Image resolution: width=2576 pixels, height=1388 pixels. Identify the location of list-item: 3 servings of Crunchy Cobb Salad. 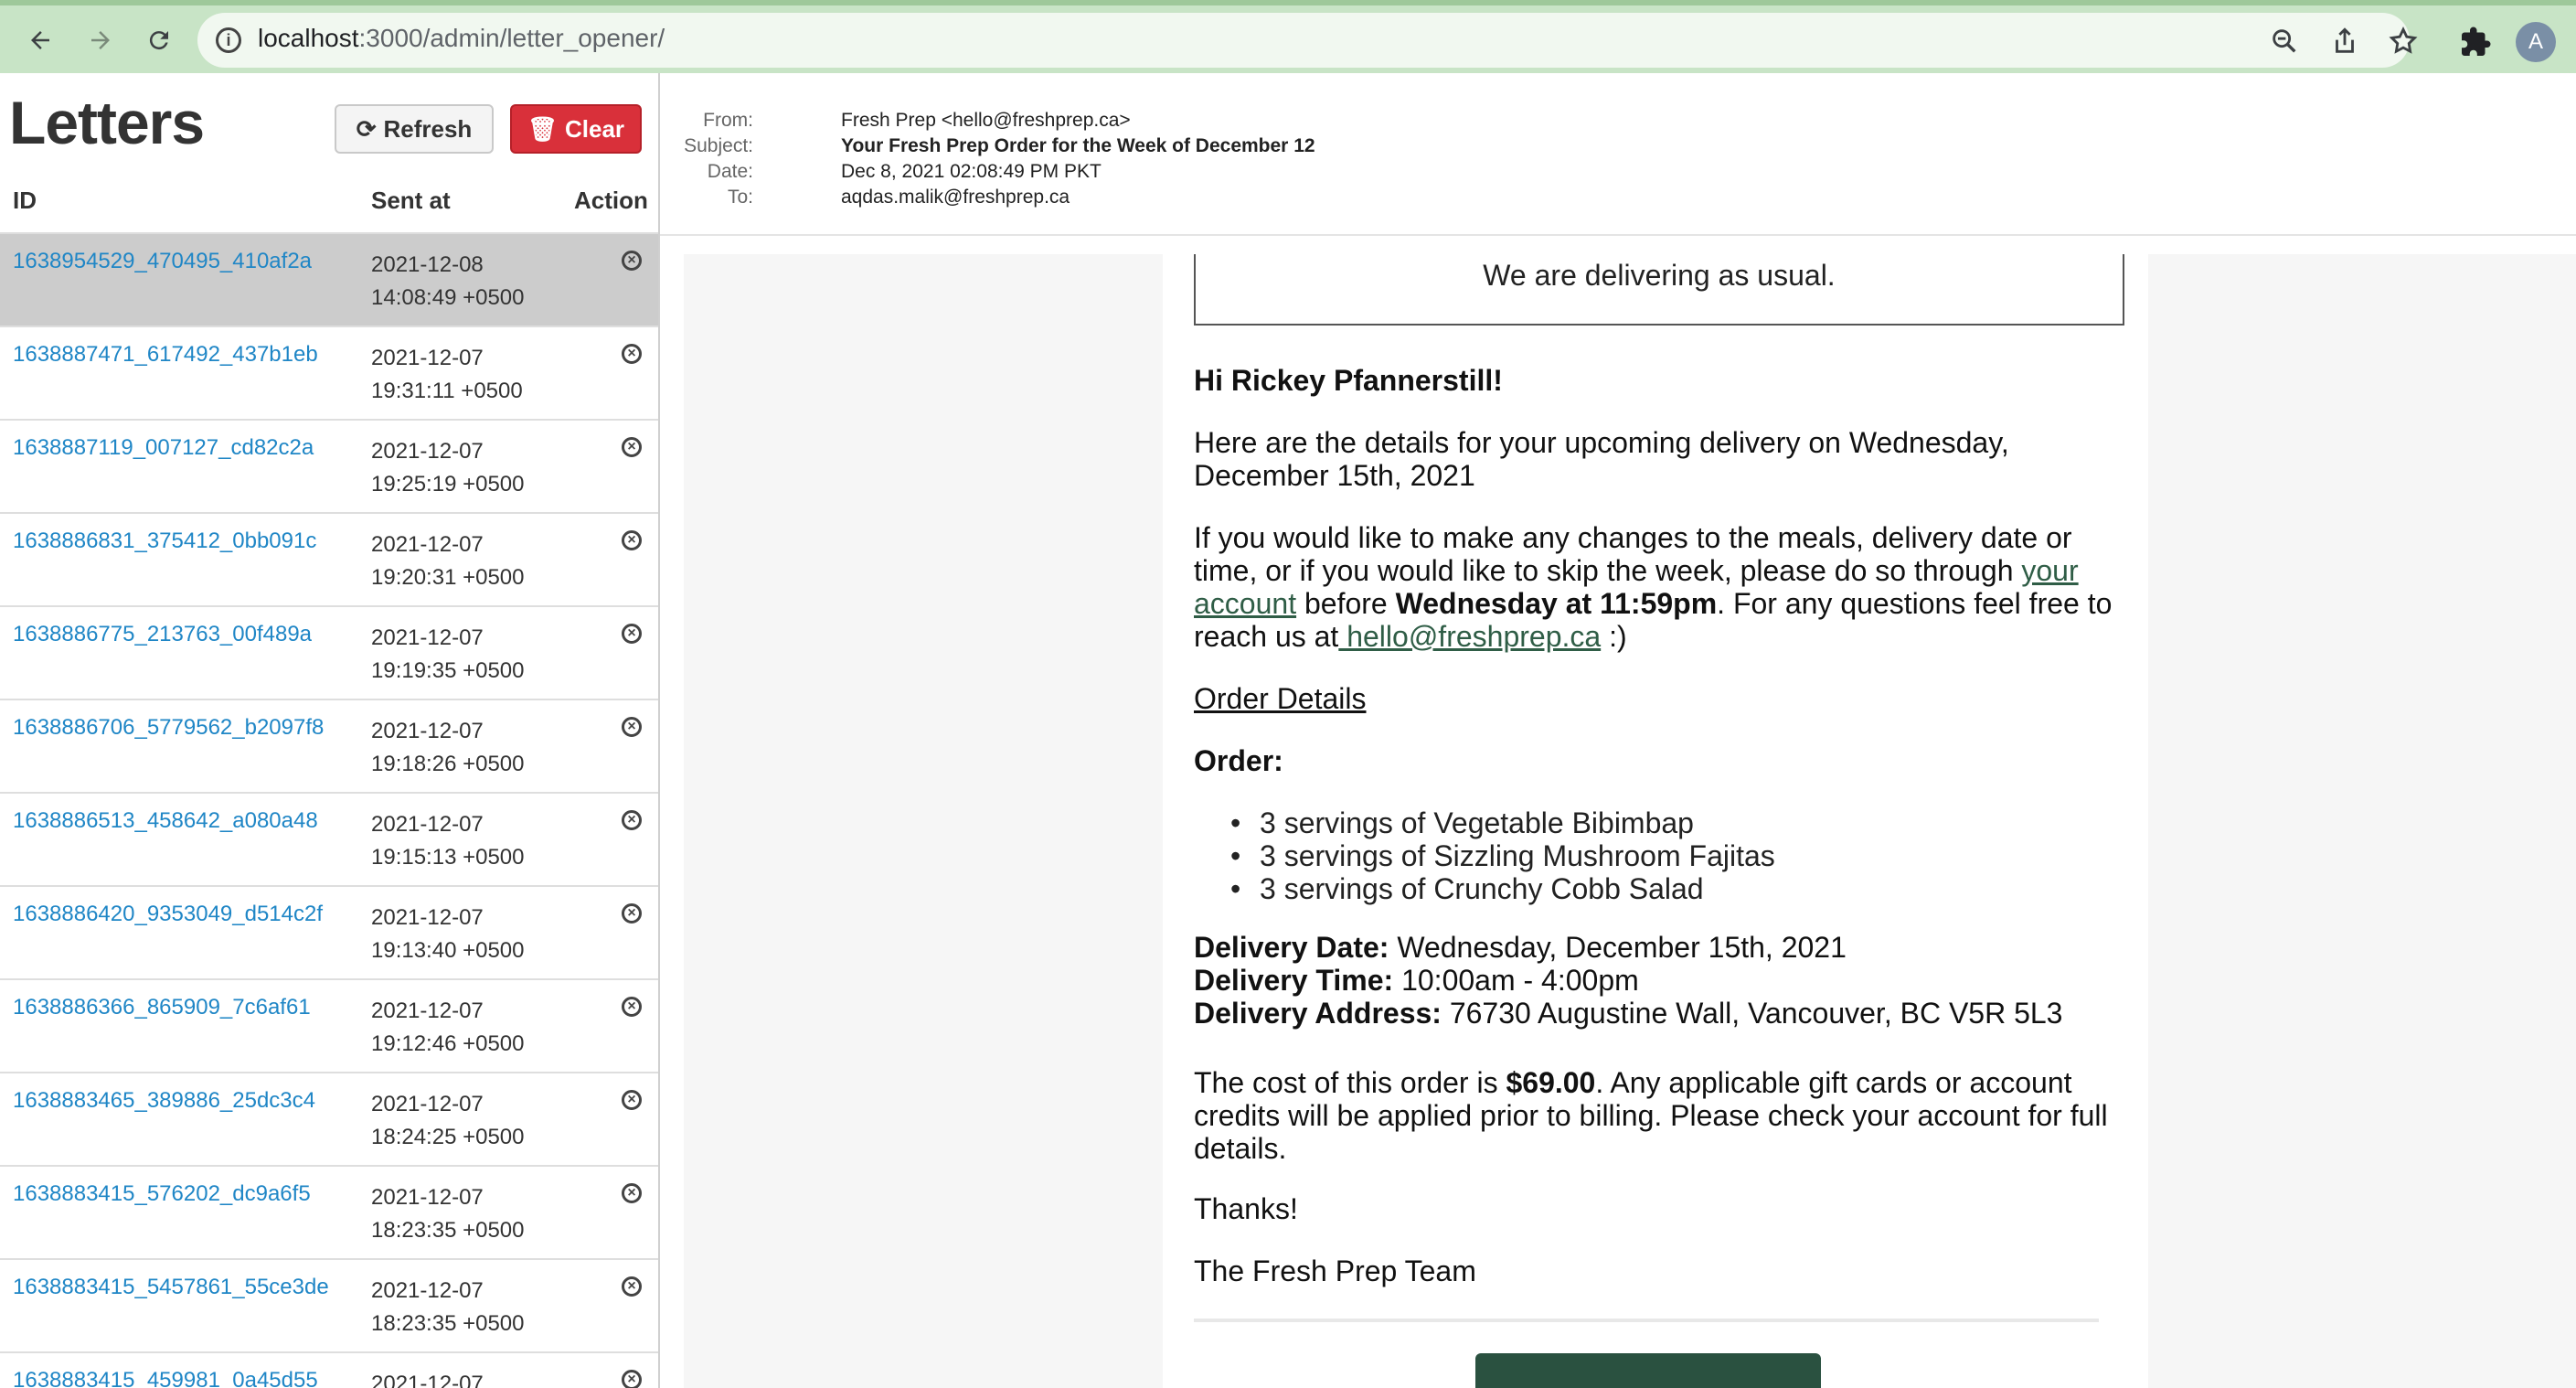
(1651, 888).